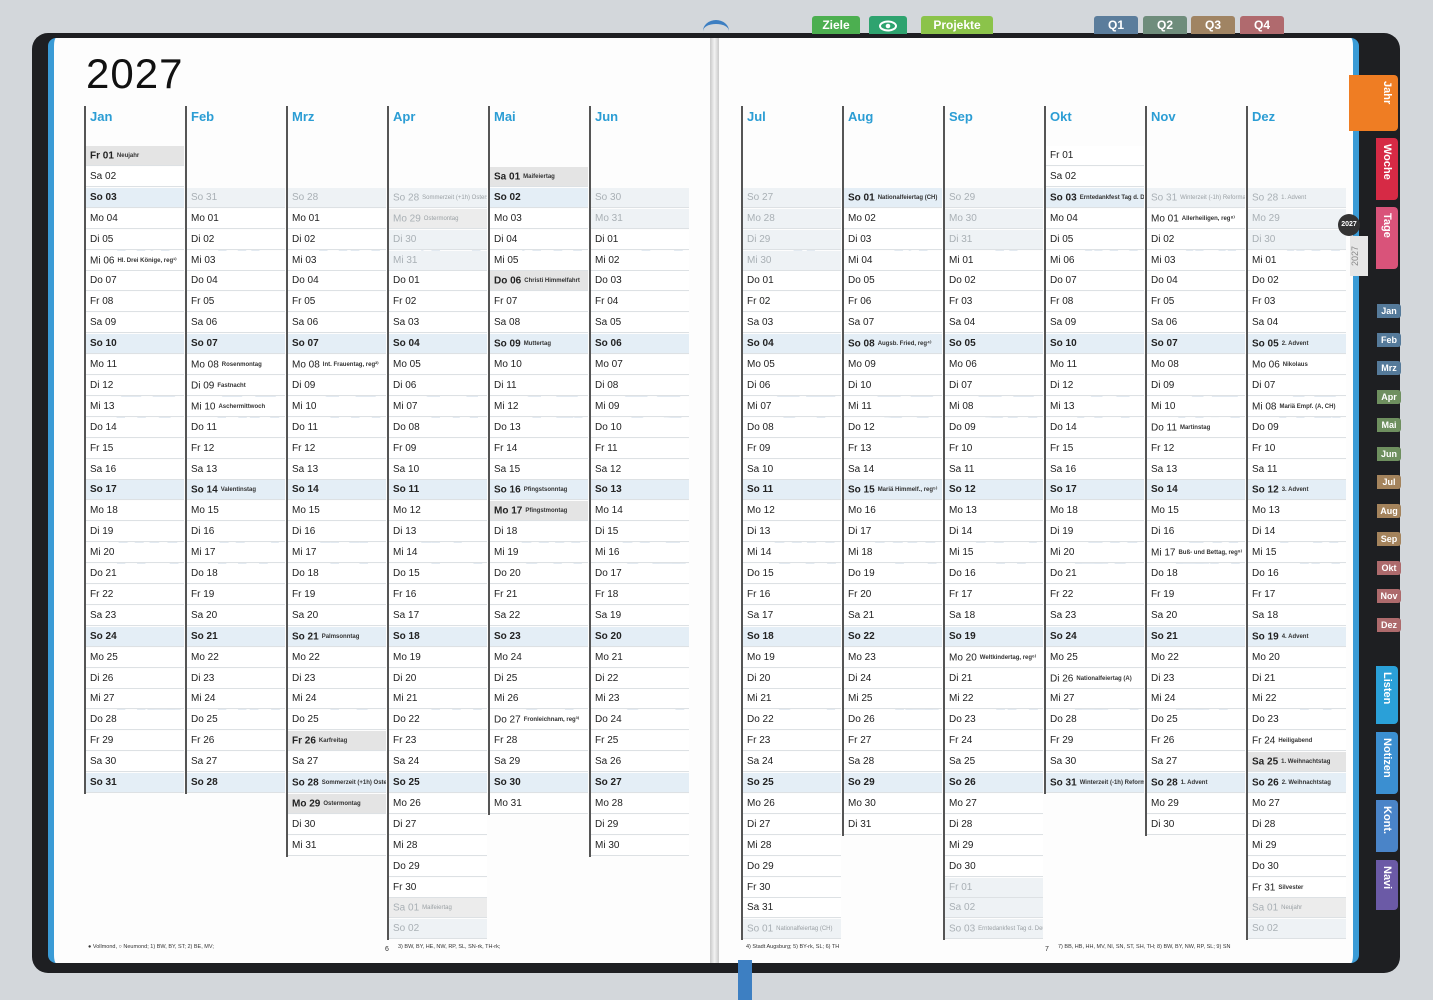  Describe the element at coordinates (1389, 624) in the screenshot. I see `month-tab-dez: Dez` at that location.